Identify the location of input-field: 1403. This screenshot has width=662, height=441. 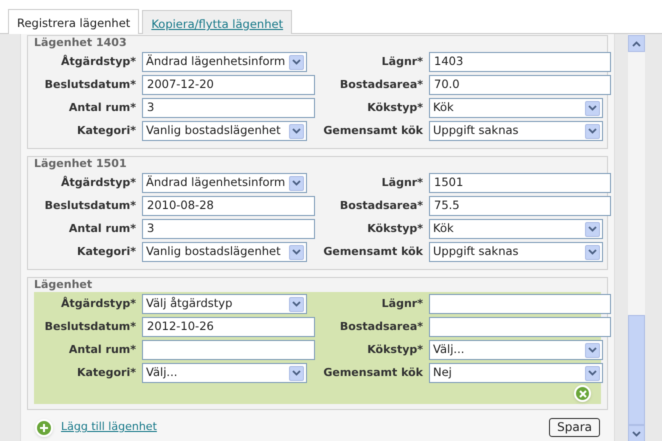
(520, 62).